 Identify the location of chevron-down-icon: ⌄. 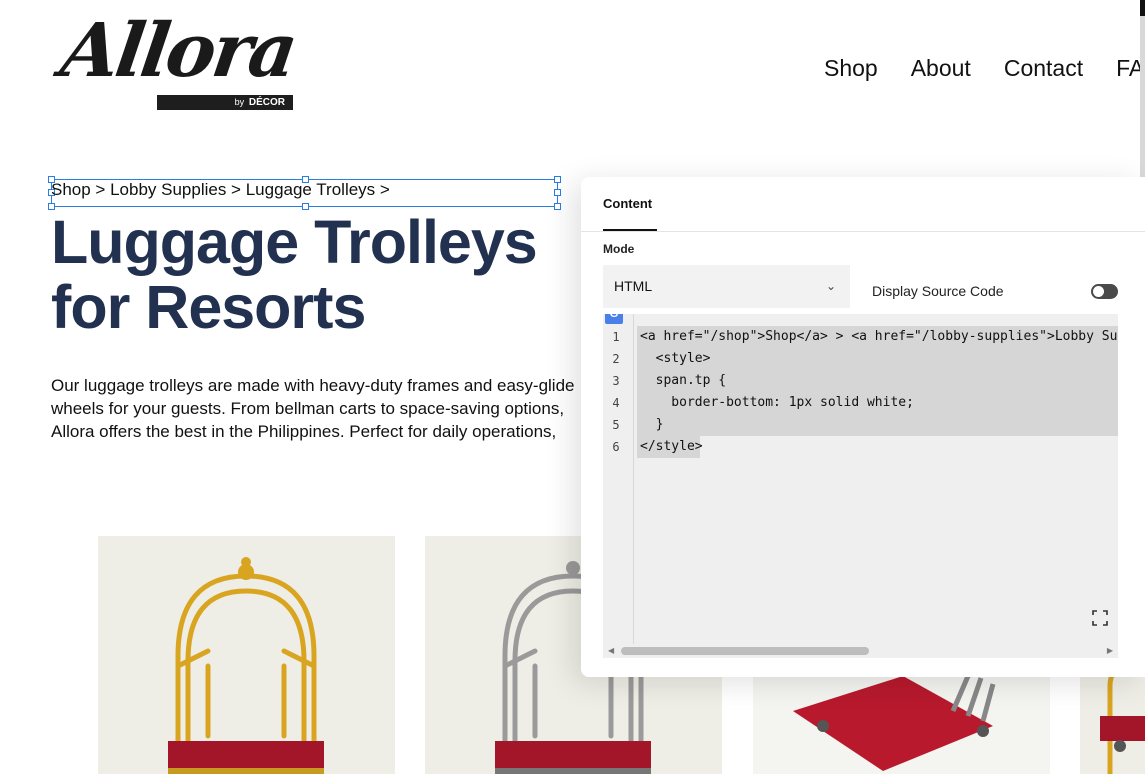
(830, 286).